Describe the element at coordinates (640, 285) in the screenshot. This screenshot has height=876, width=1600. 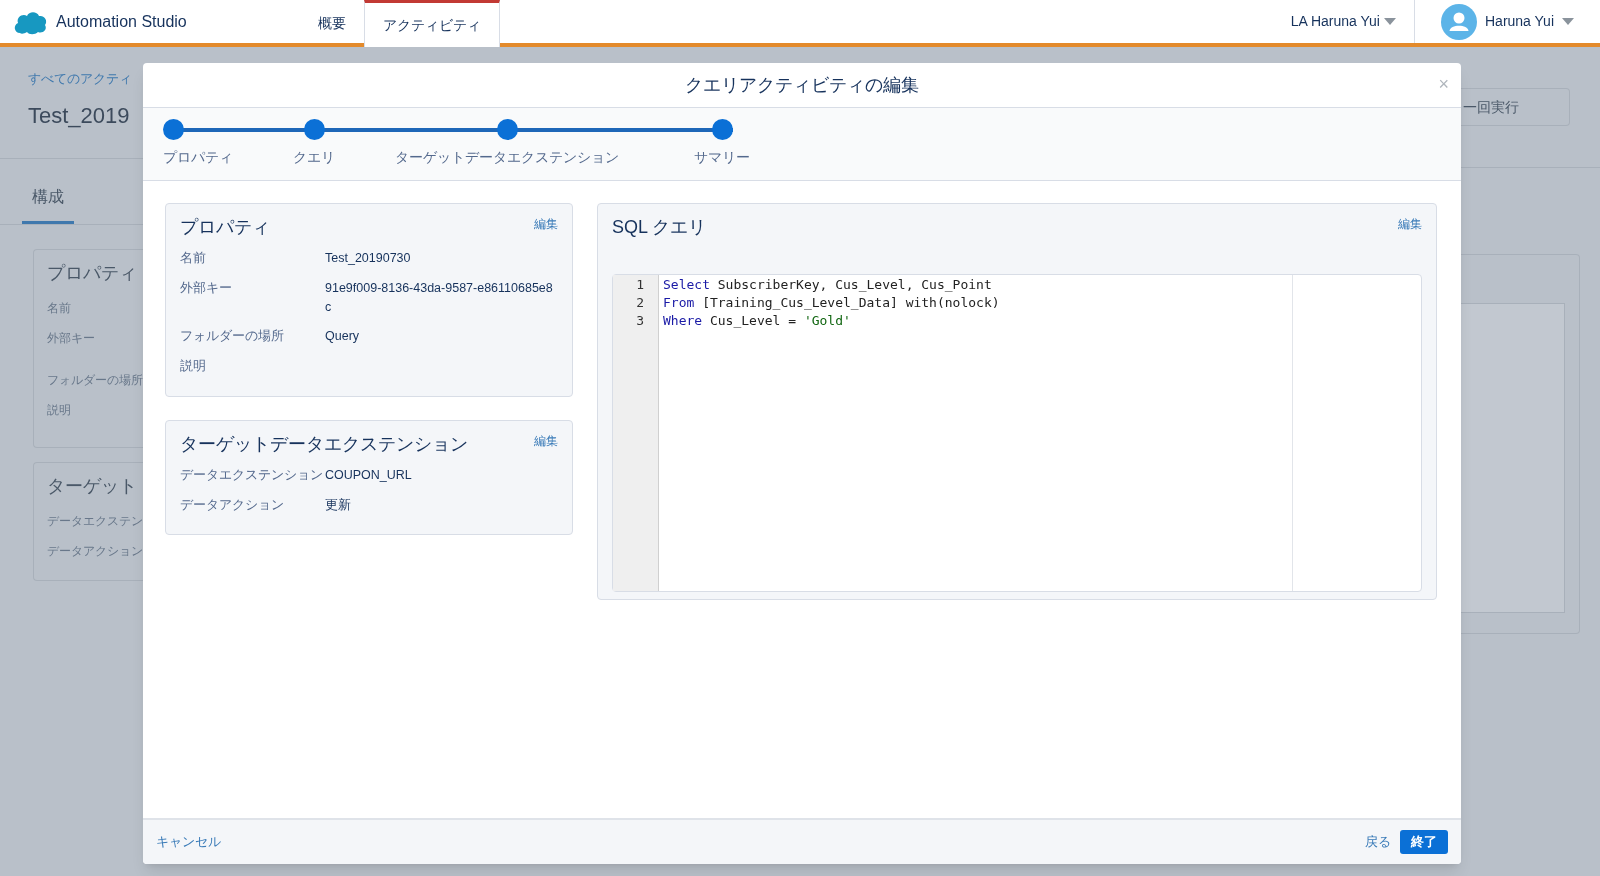
I see `line-number: 1` at that location.